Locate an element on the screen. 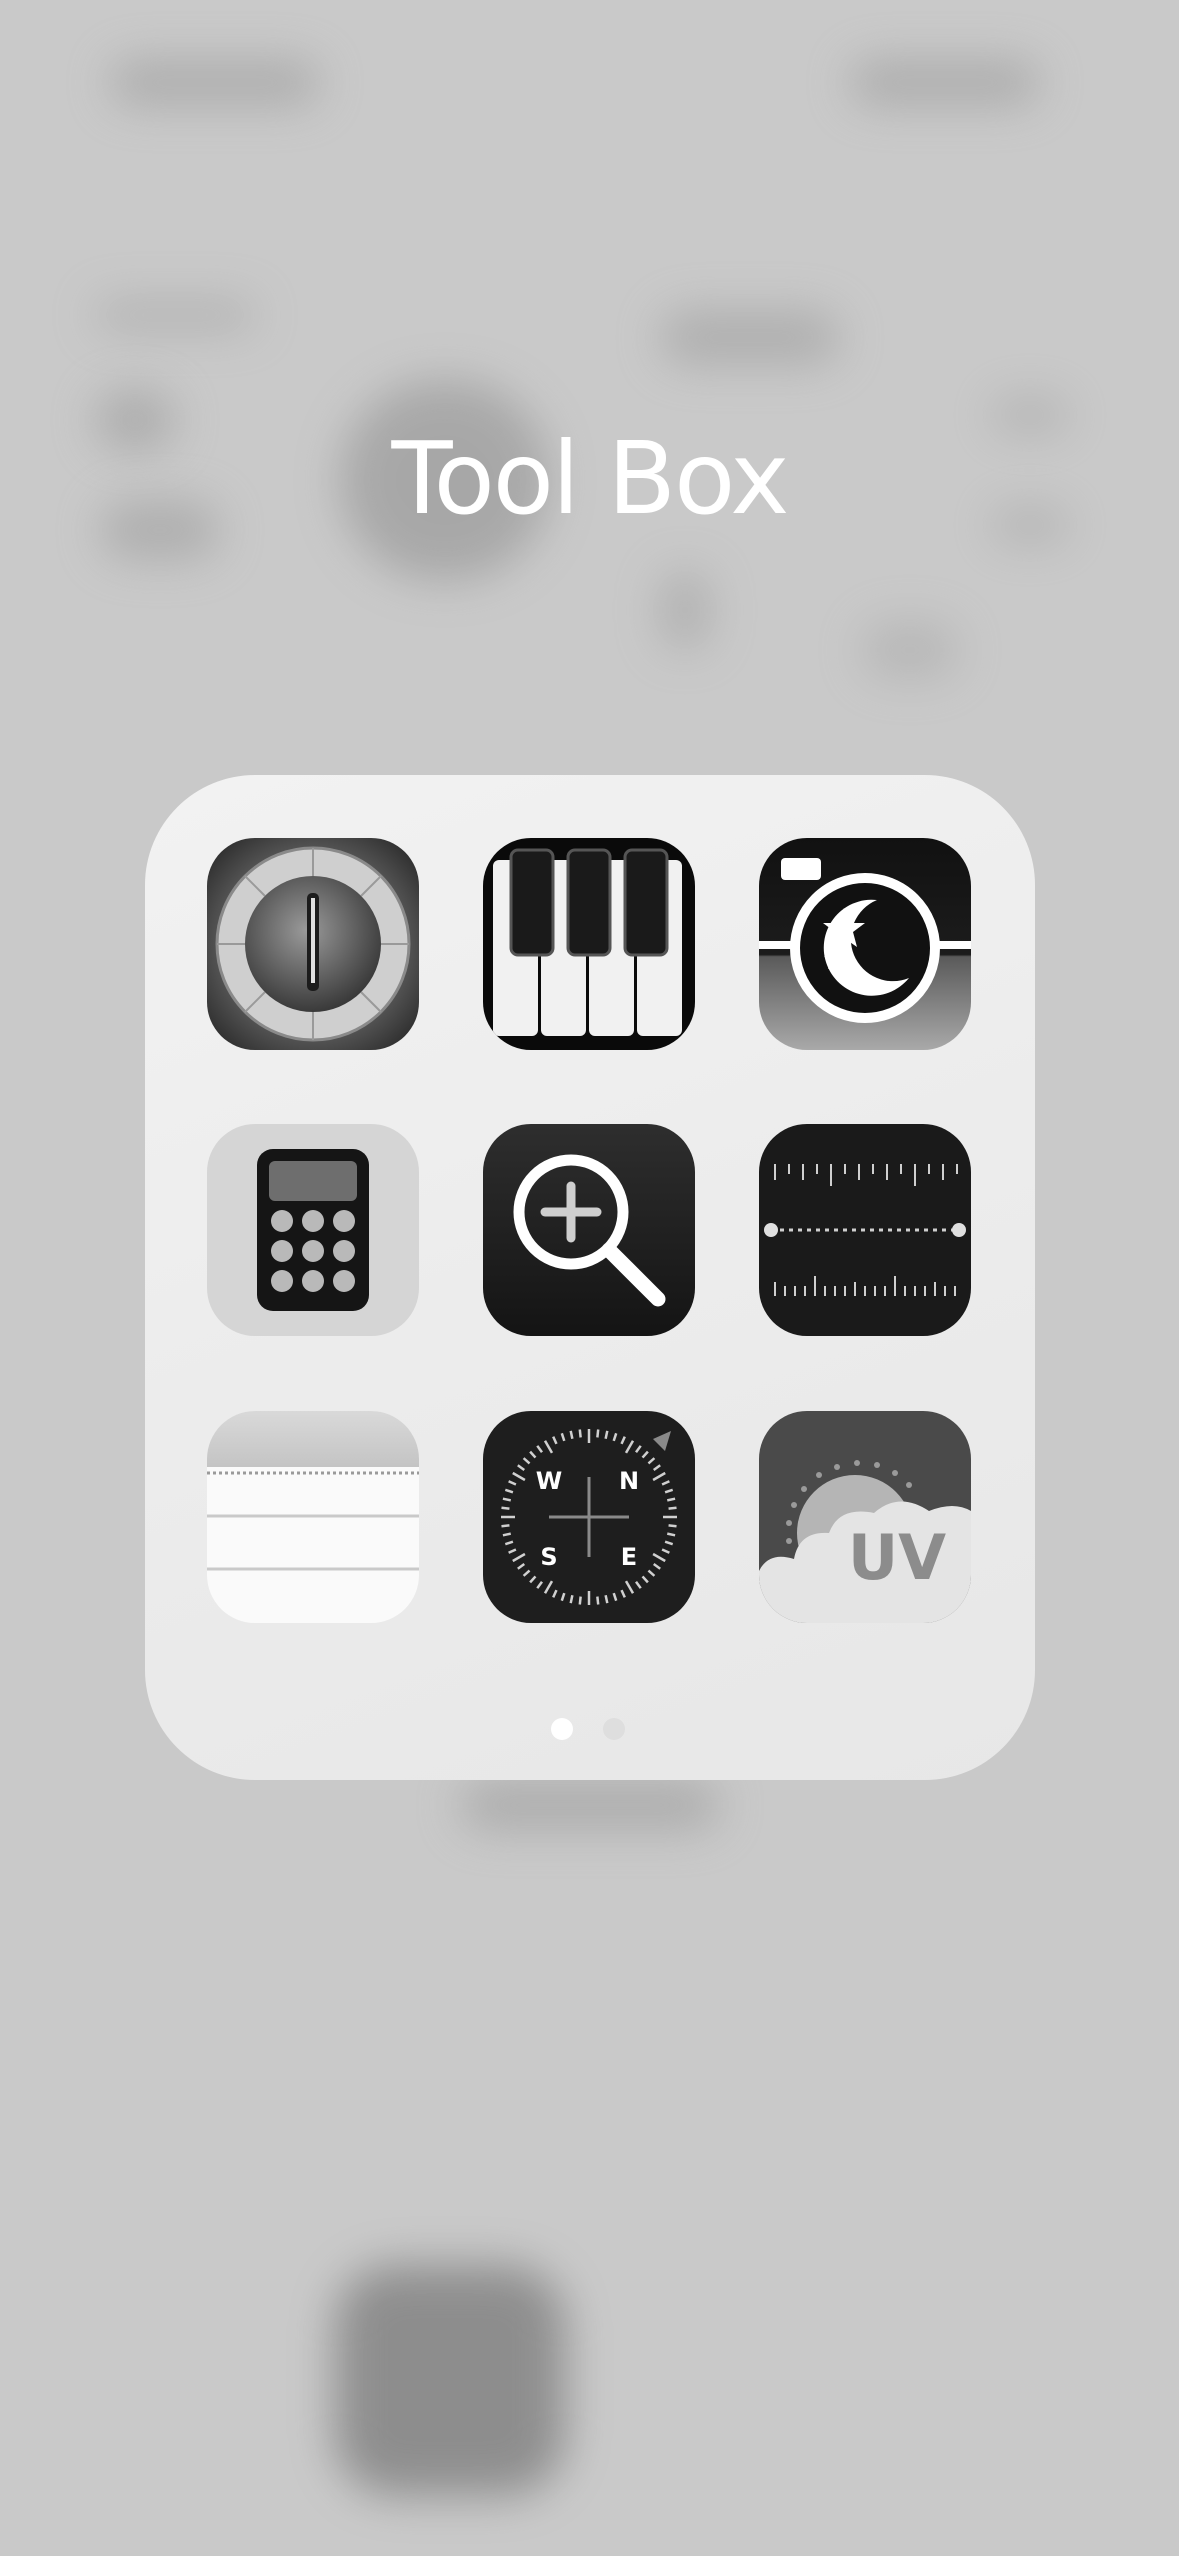  tuner-icon is located at coordinates (313, 944).